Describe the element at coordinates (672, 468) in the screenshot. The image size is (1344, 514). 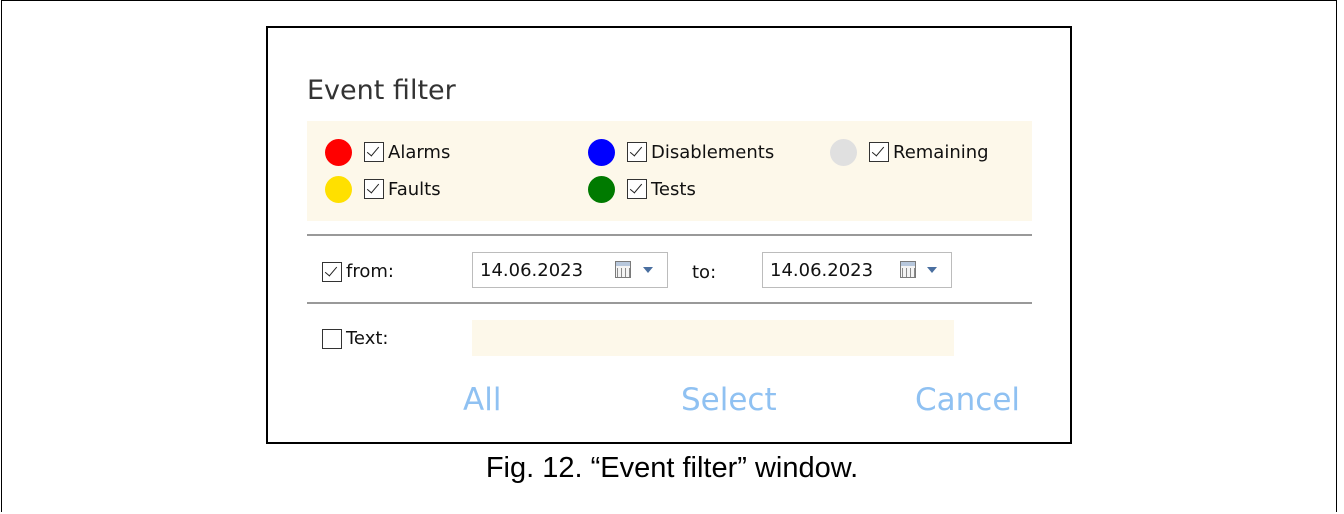
I see `figure-caption: Fig. 12. “Event filter” window.` at that location.